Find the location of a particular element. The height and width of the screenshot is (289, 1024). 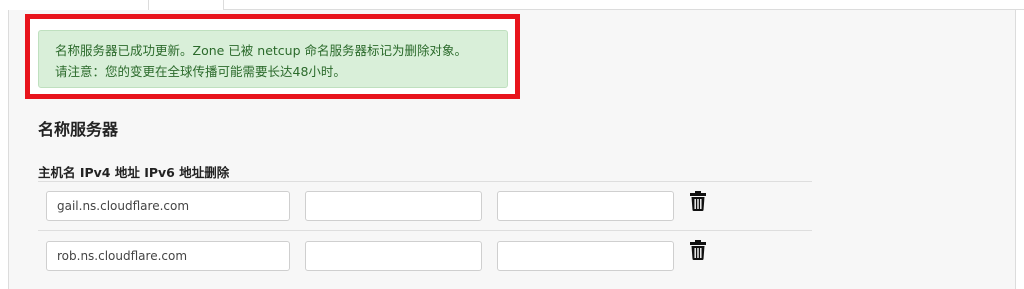

tab-current is located at coordinates (186, 5).